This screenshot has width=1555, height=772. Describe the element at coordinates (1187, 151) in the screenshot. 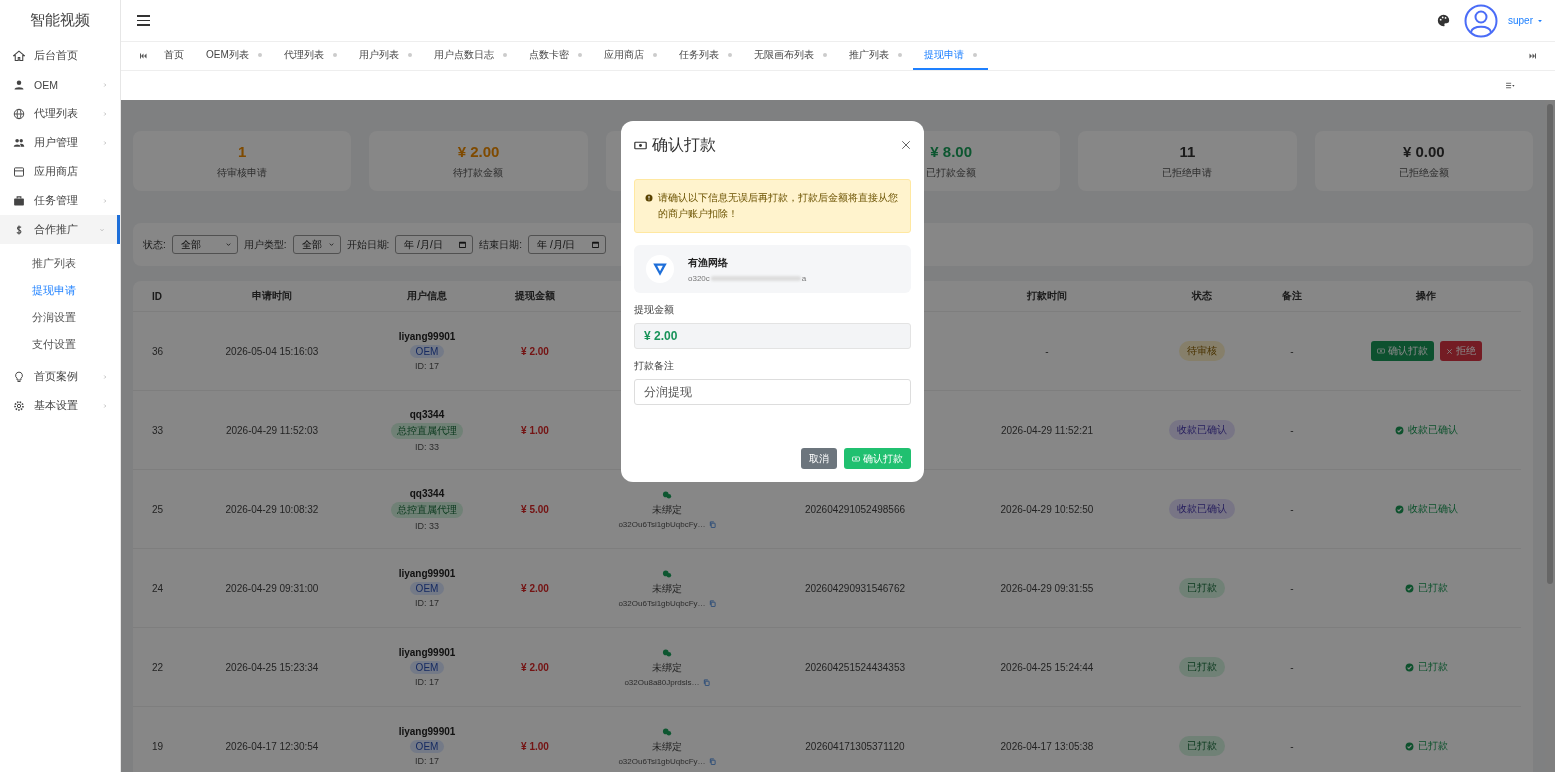

I see `stat-value: 11` at that location.